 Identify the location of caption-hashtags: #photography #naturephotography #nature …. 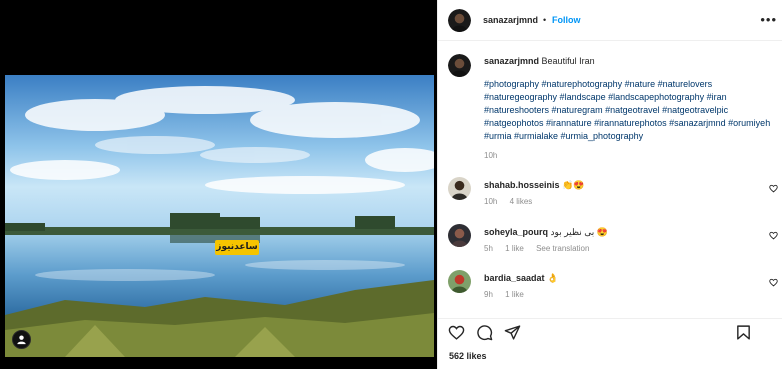
(630, 110).